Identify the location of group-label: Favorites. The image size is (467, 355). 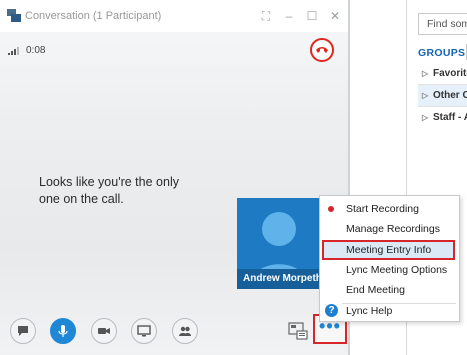
(450, 73).